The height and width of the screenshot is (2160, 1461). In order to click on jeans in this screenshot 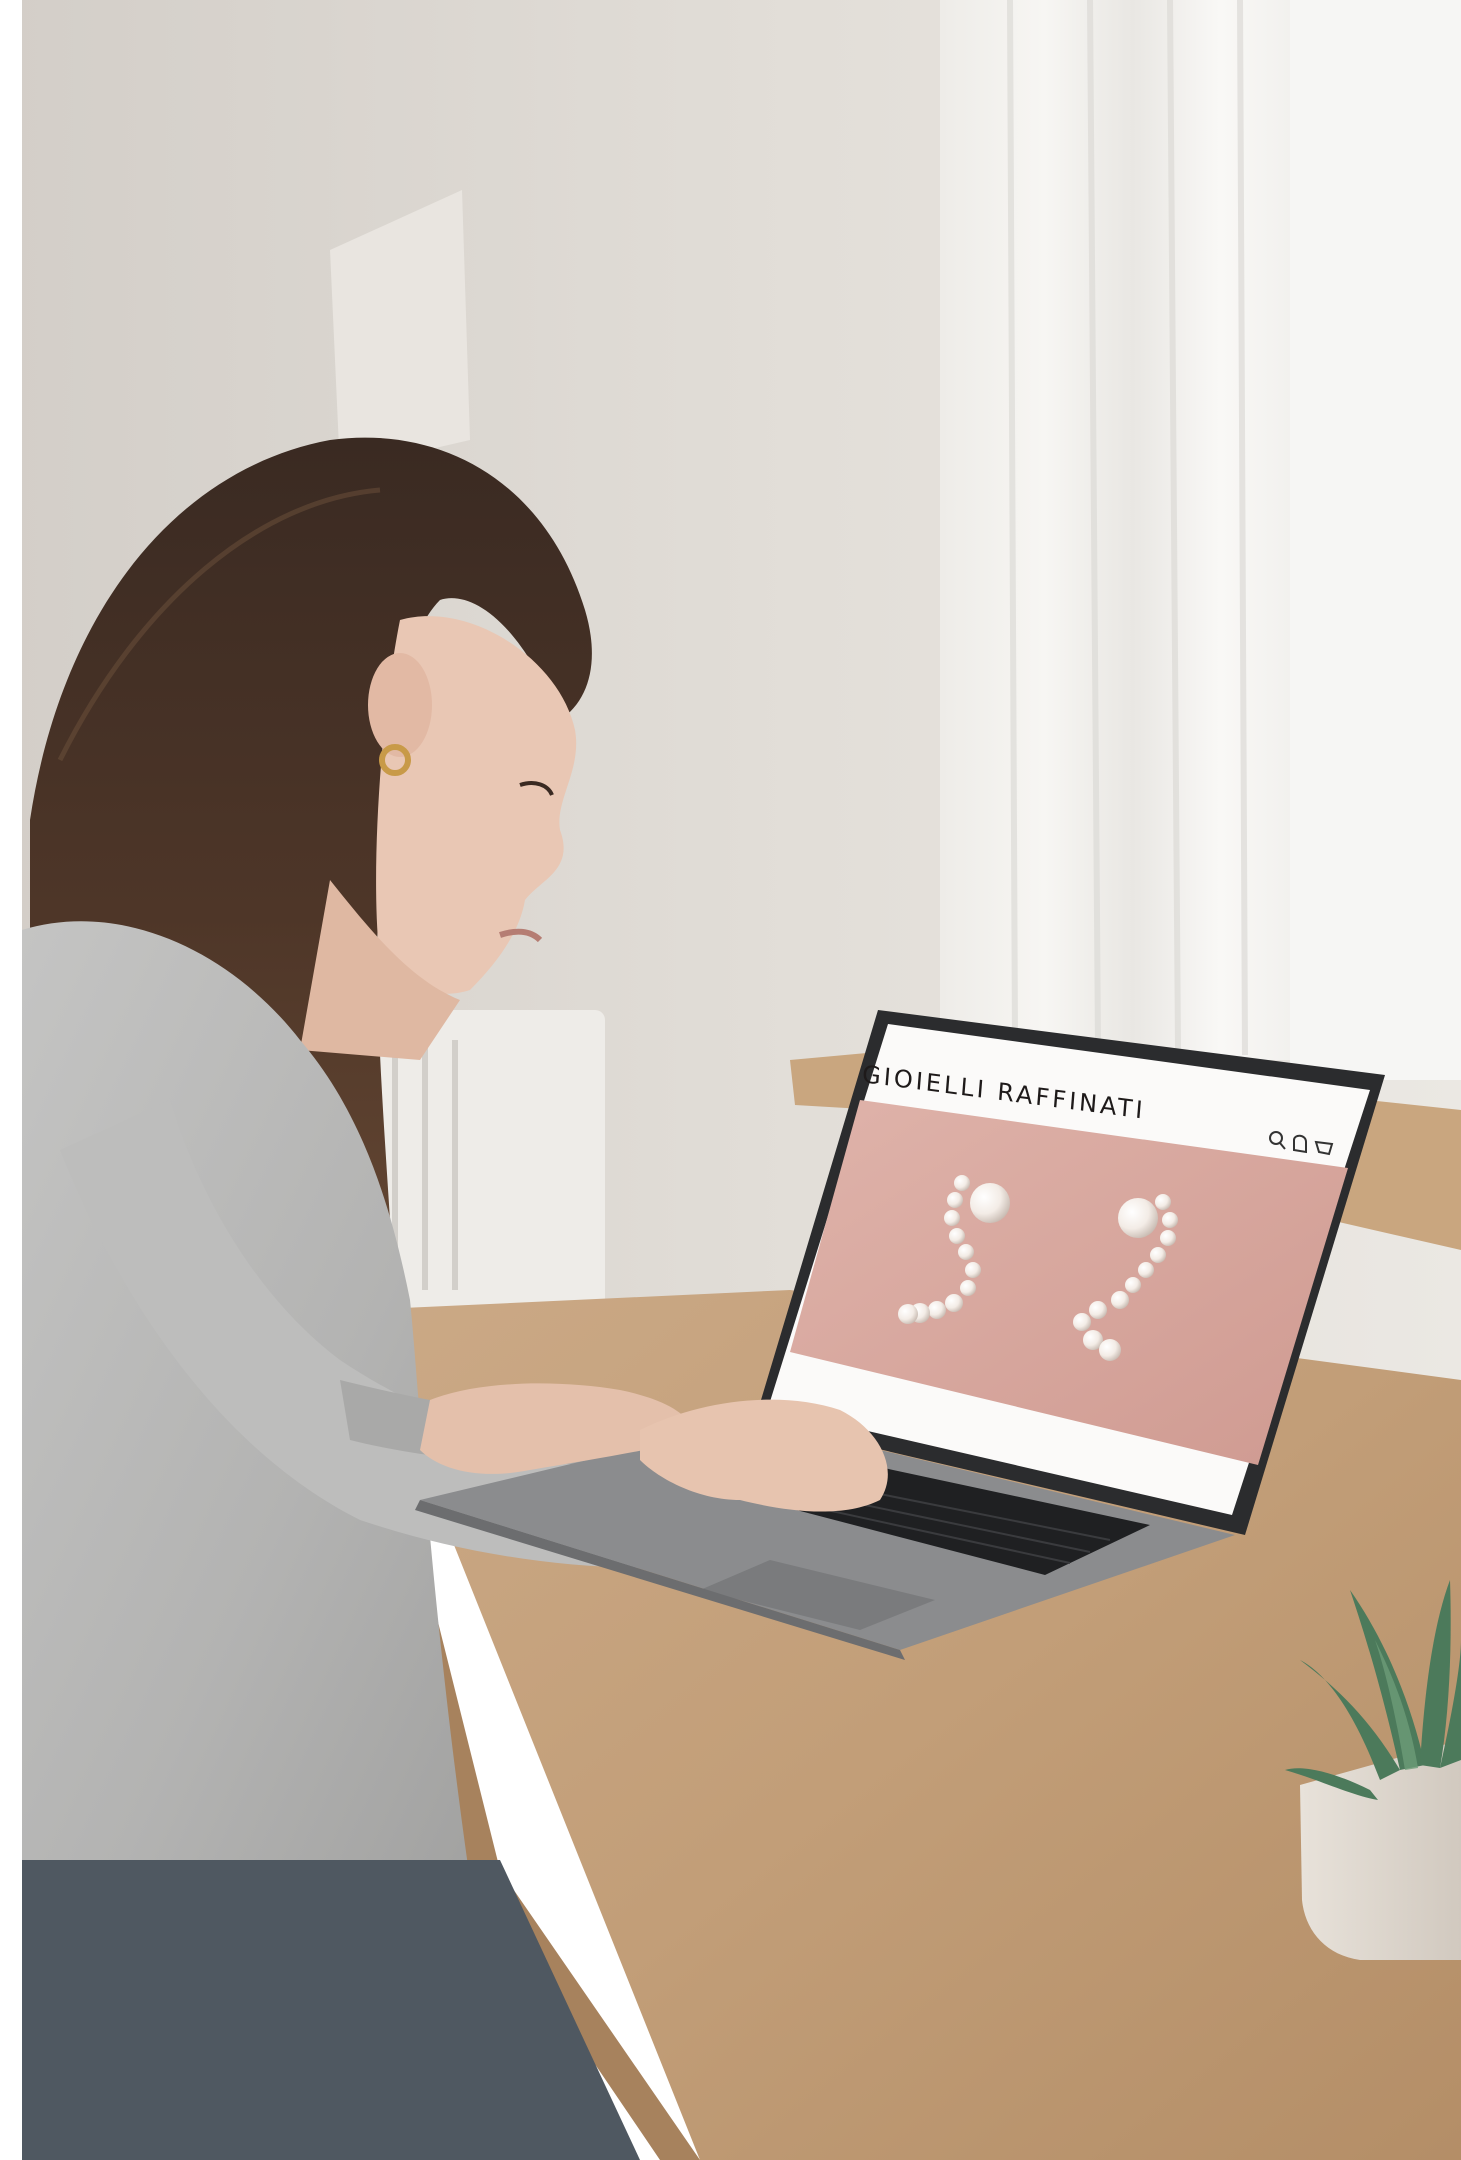, I will do `click(331, 2010)`.